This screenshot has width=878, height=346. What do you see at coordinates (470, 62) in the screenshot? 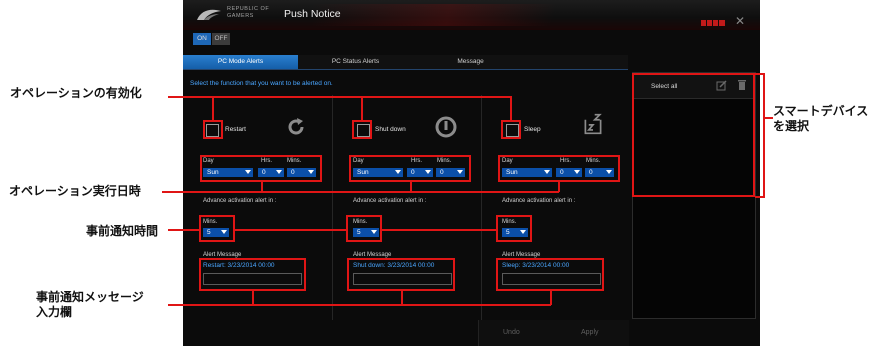
I see `tab-message: Message` at bounding box center [470, 62].